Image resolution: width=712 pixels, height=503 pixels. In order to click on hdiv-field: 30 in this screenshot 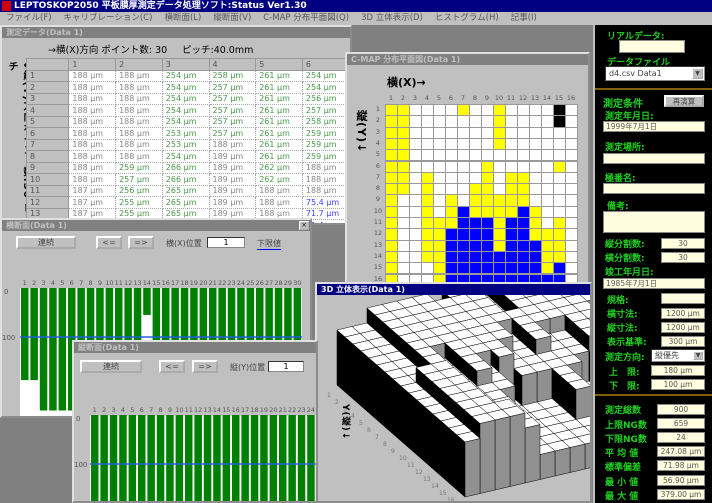, I will do `click(683, 257)`.